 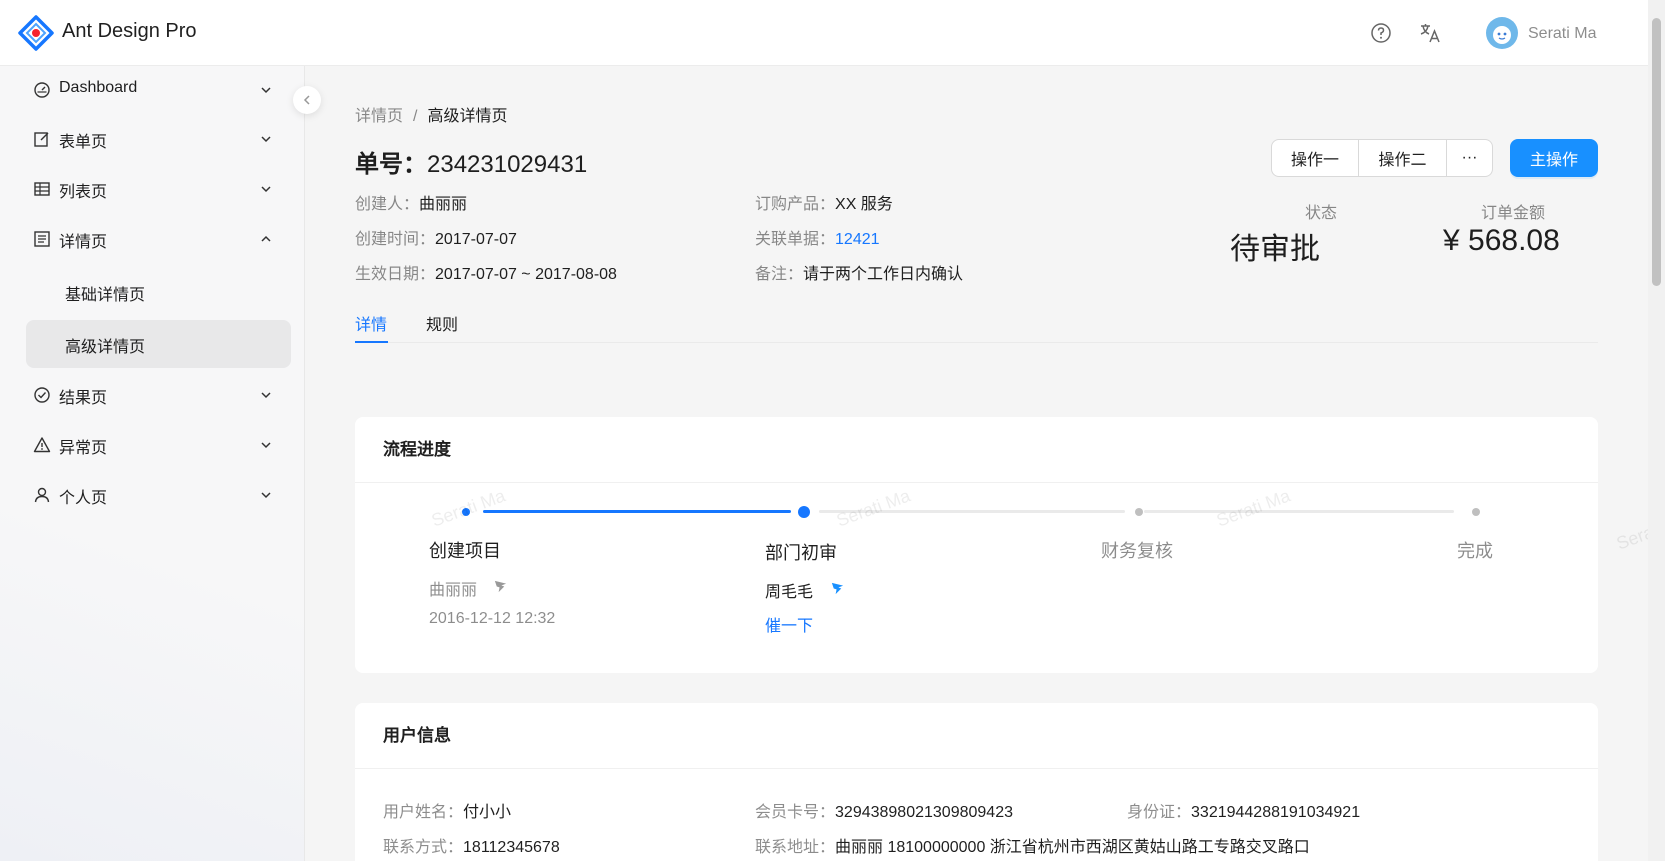 What do you see at coordinates (1243, 810) in the screenshot?
I see `desc-id-card: 身份证：3321944288191034921` at bounding box center [1243, 810].